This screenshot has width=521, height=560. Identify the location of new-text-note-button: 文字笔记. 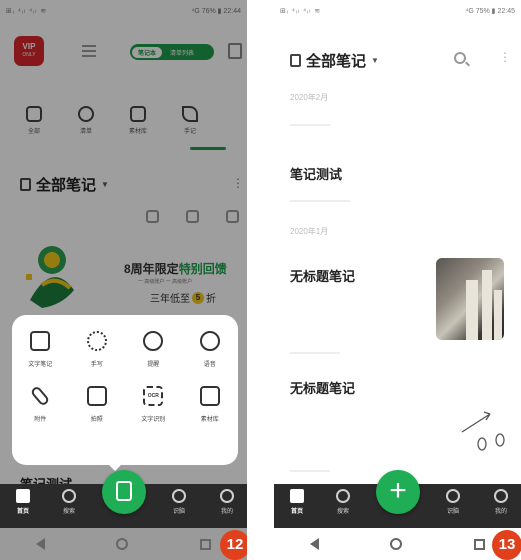
(40, 347).